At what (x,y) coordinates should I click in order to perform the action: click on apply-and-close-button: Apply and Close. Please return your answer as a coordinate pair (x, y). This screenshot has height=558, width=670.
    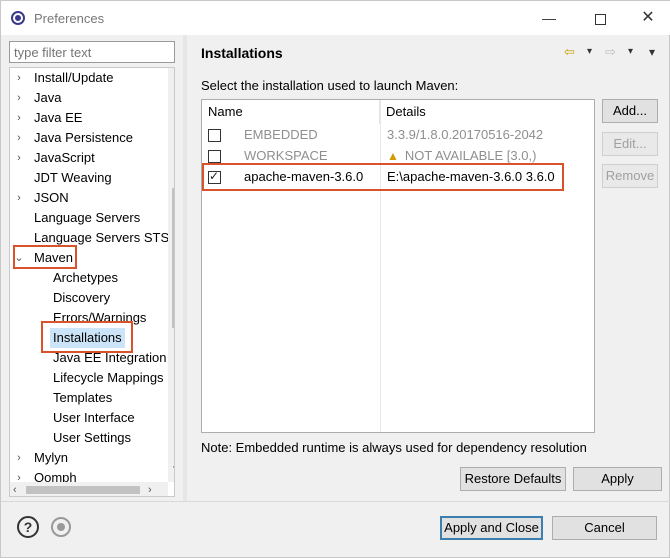
    Looking at the image, I should click on (491, 528).